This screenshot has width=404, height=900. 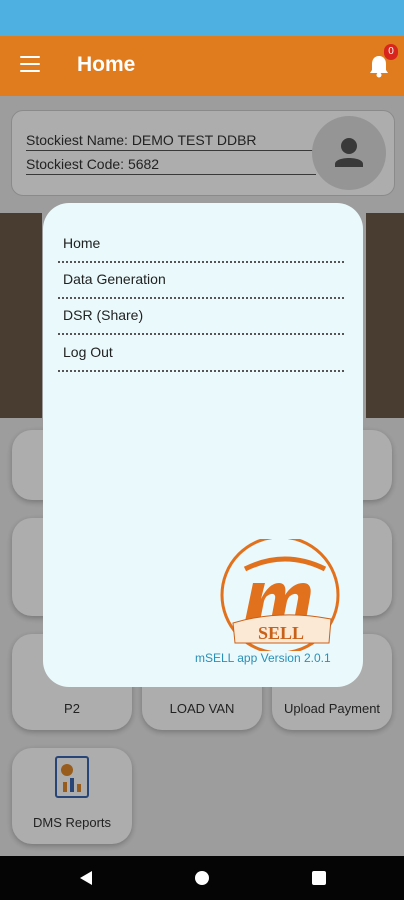 I want to click on menu-item-dsr-share: DSR (Share), so click(x=201, y=317).